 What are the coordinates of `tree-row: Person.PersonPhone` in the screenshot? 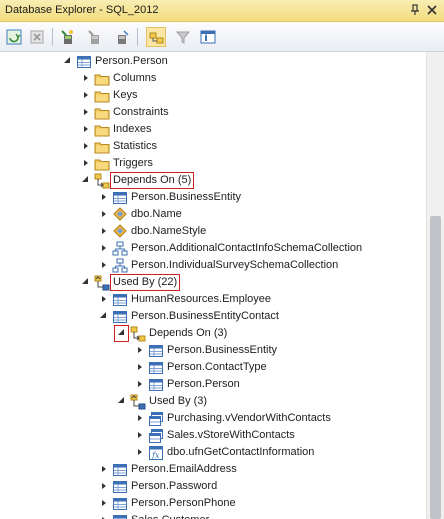 It's located at (213, 503).